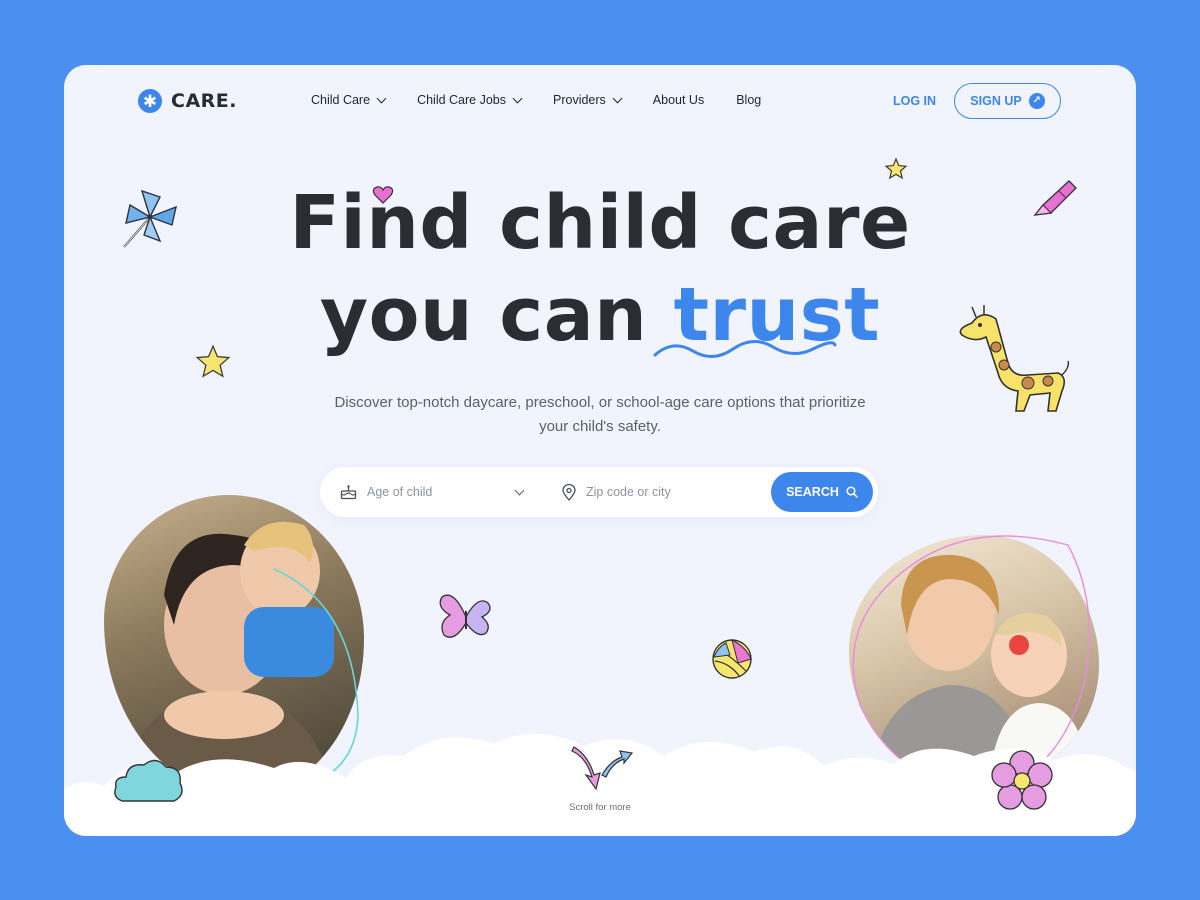  I want to click on nav-item-label: Blog, so click(749, 100).